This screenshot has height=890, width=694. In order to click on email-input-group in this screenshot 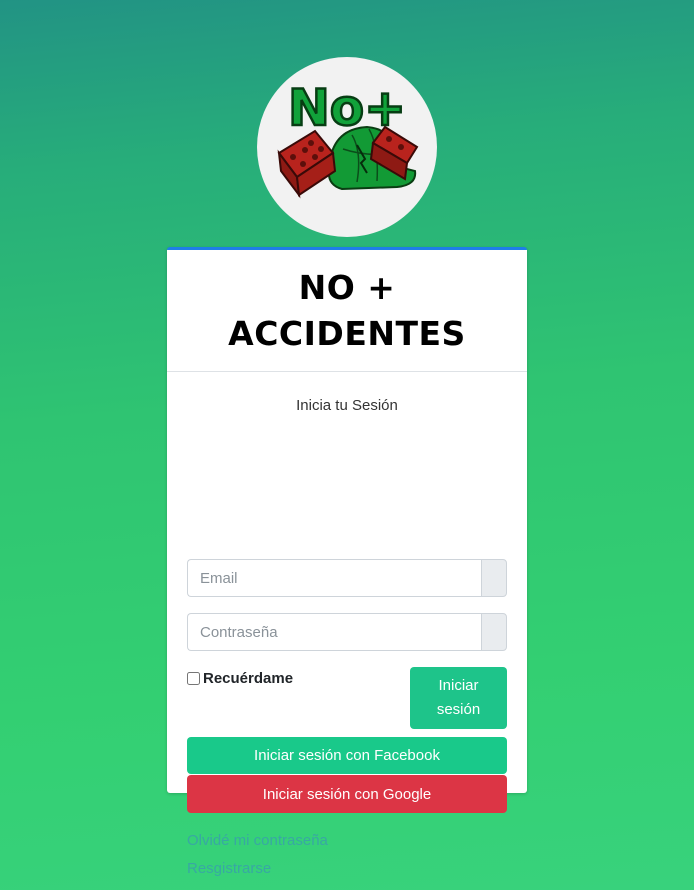, I will do `click(347, 578)`.